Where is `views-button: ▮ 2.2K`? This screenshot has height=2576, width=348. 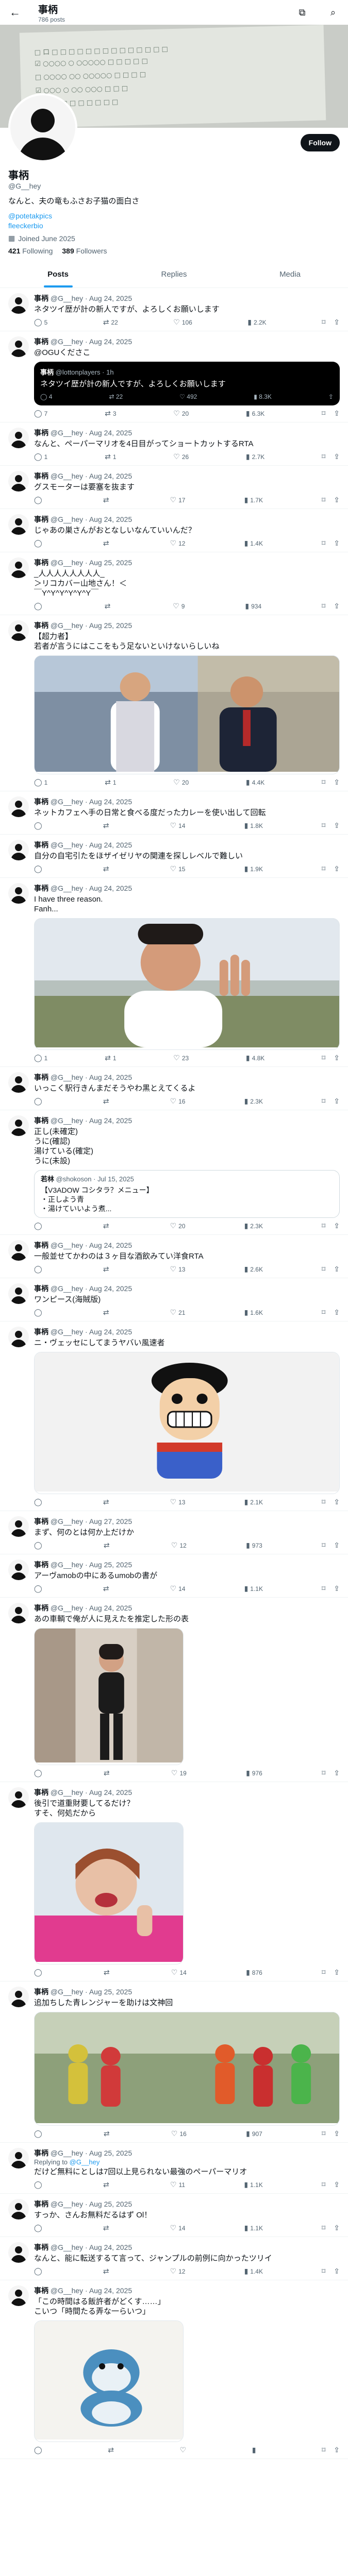 views-button: ▮ 2.2K is located at coordinates (256, 322).